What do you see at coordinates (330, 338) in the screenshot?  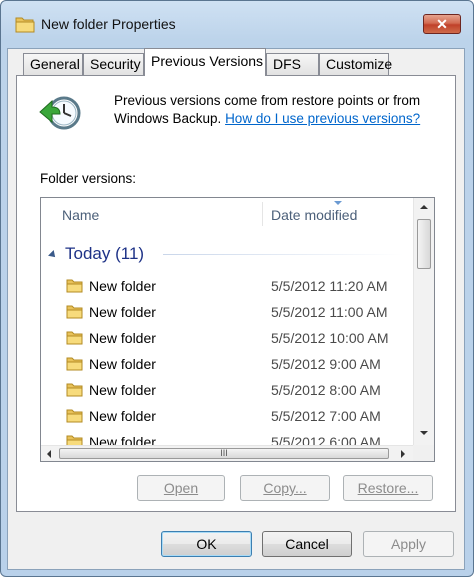 I see `item-date: 5/5/2012 10:00 AM` at bounding box center [330, 338].